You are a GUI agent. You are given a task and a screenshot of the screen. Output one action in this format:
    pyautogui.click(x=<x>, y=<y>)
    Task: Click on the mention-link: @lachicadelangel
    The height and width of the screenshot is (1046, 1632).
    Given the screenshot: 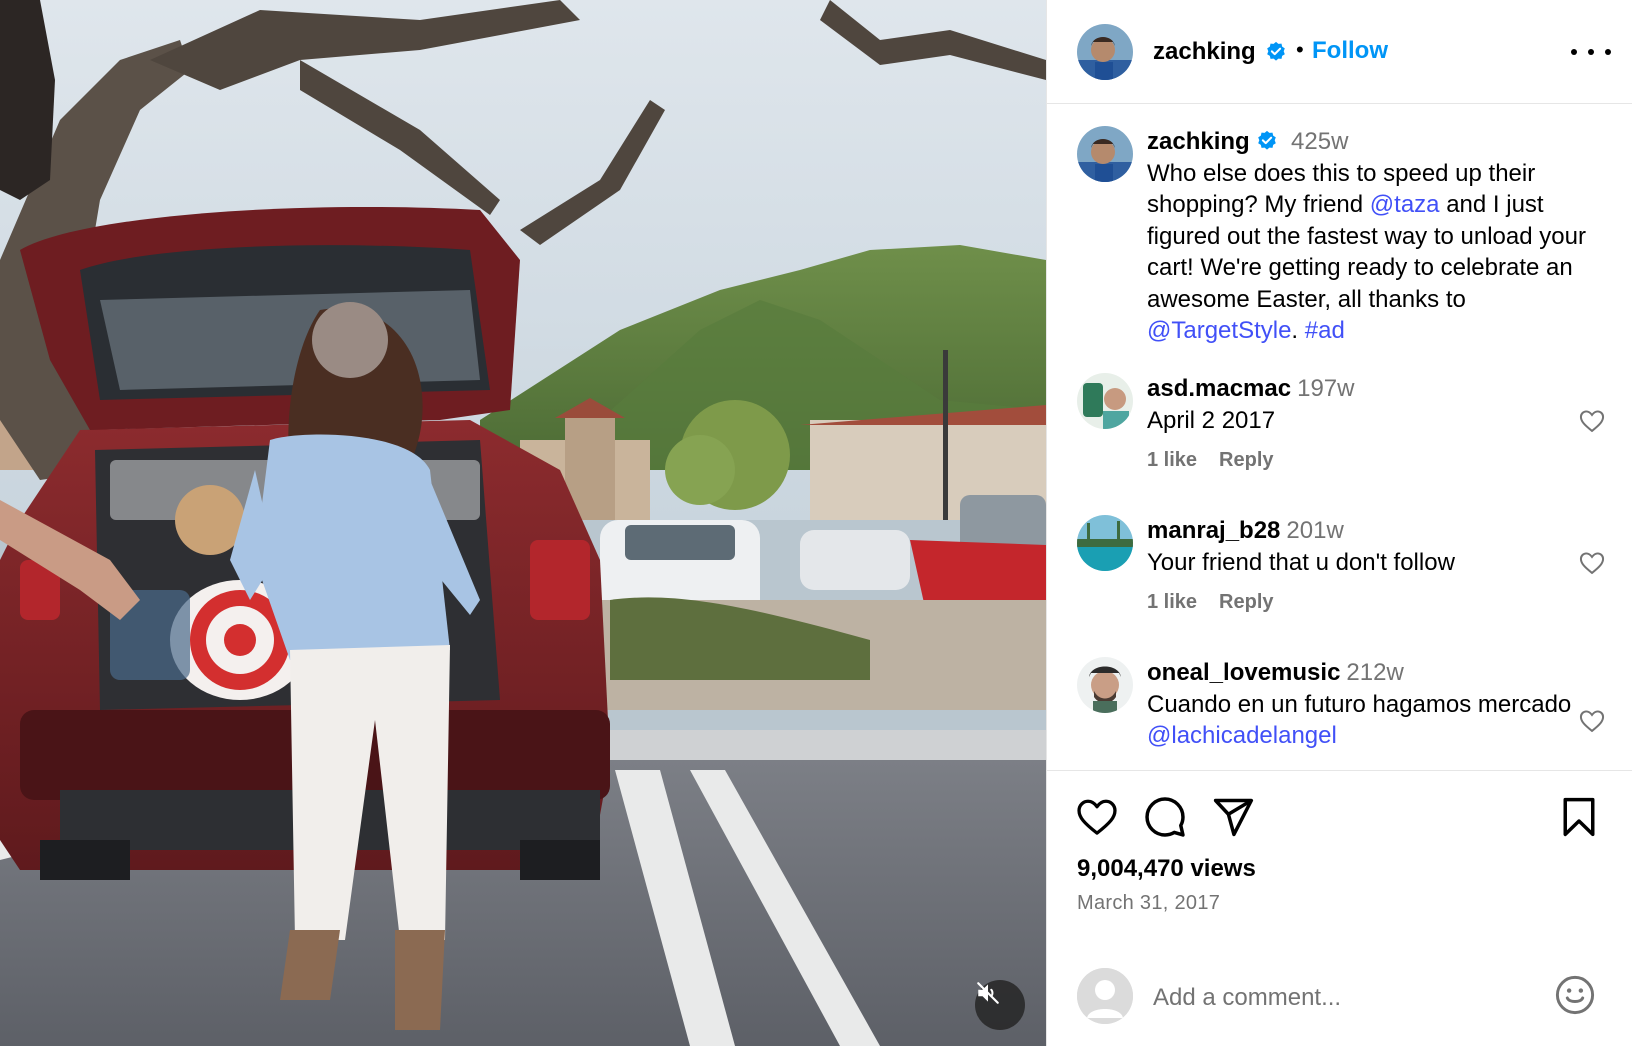 What is the action you would take?
    pyautogui.click(x=1242, y=735)
    